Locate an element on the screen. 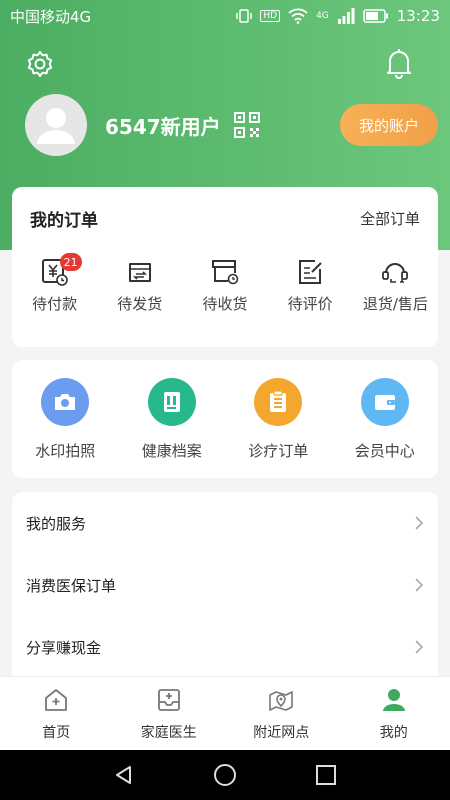  wifi-icon is located at coordinates (298, 16).